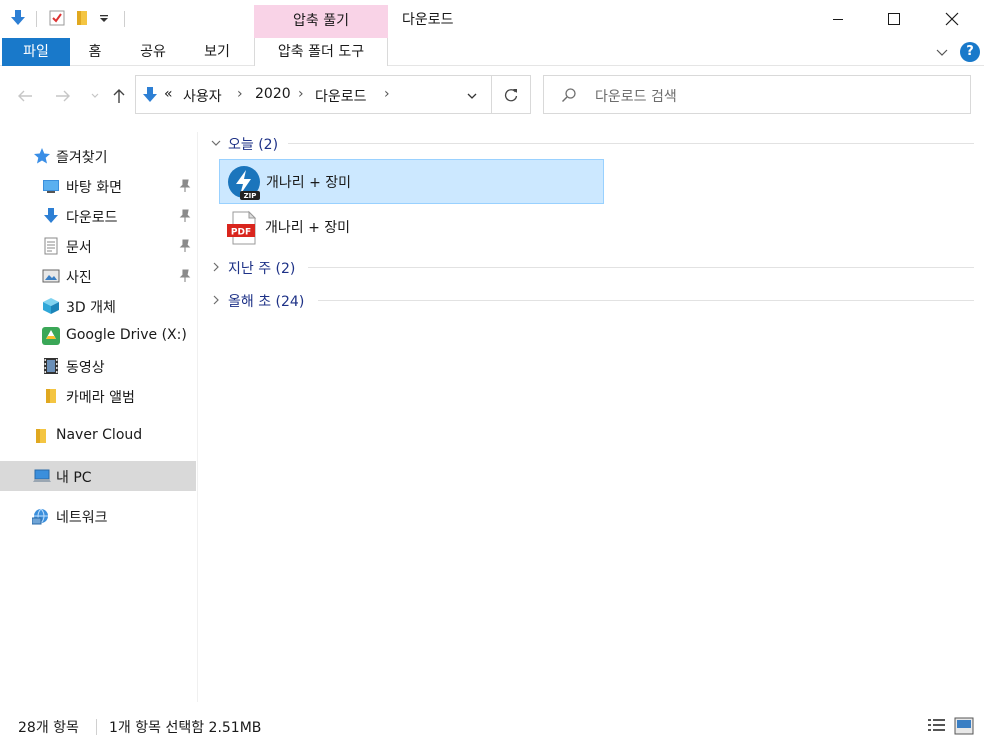 Image resolution: width=984 pixels, height=742 pixels. Describe the element at coordinates (83, 18) in the screenshot. I see `new-folder-icon` at that location.